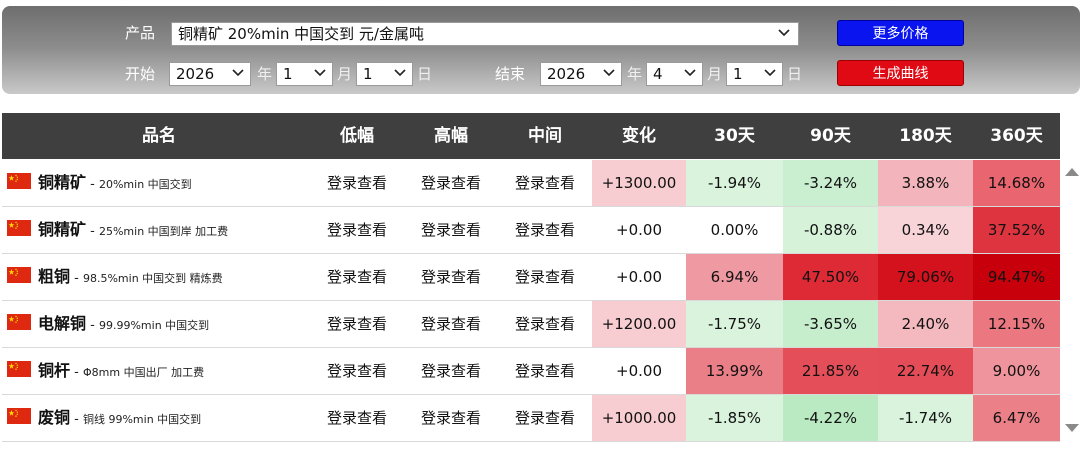 Image resolution: width=1080 pixels, height=451 pixels. What do you see at coordinates (925, 277) in the screenshot?
I see `cell-180d: 79.06%` at bounding box center [925, 277].